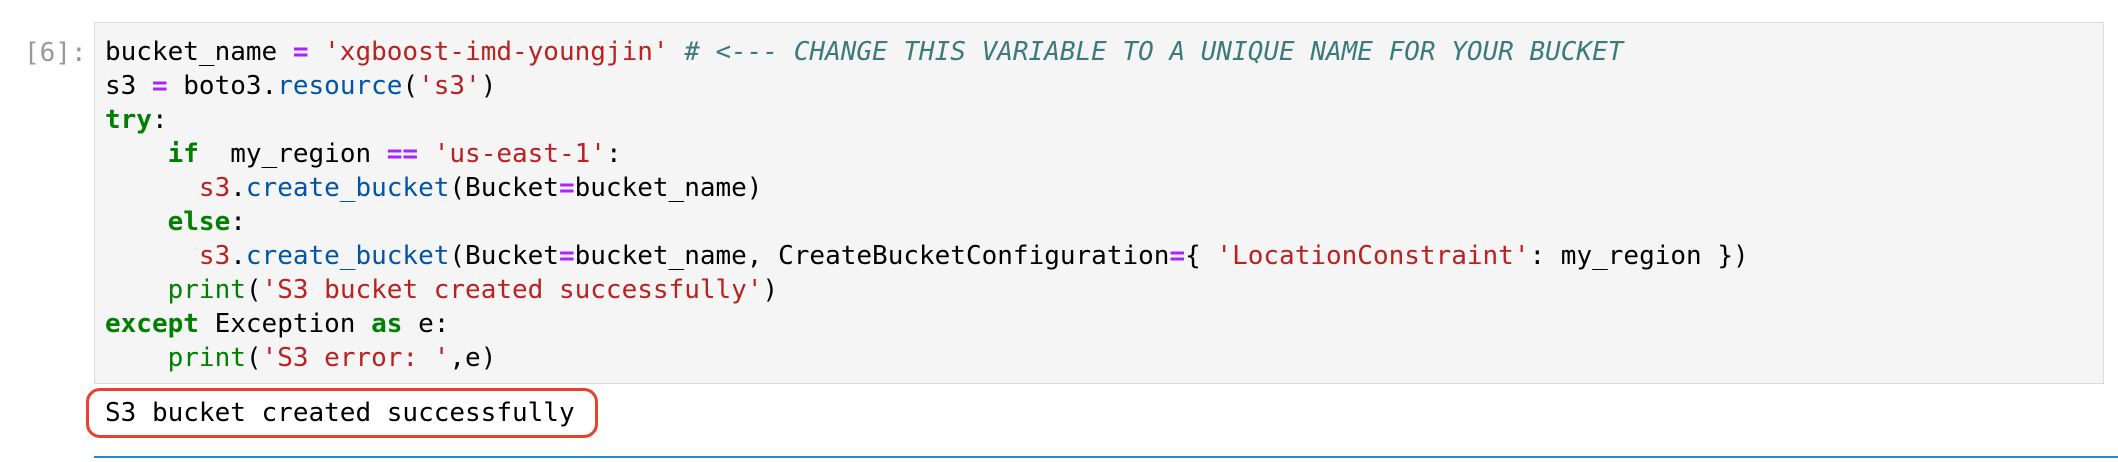 The height and width of the screenshot is (462, 2118). I want to click on next-cell-border, so click(1106, 459).